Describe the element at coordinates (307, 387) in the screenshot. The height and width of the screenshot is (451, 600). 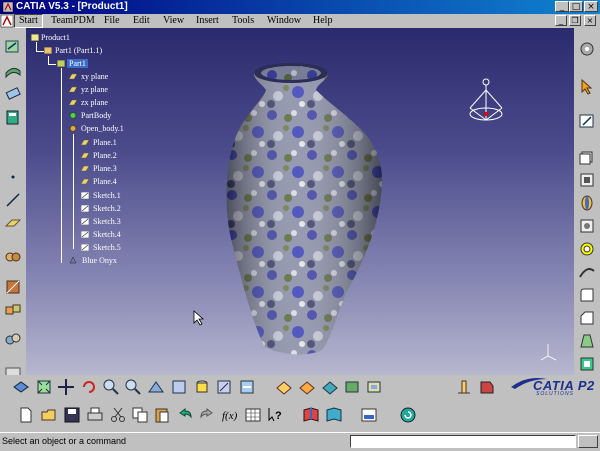
I see `shading-edges-icon` at that location.